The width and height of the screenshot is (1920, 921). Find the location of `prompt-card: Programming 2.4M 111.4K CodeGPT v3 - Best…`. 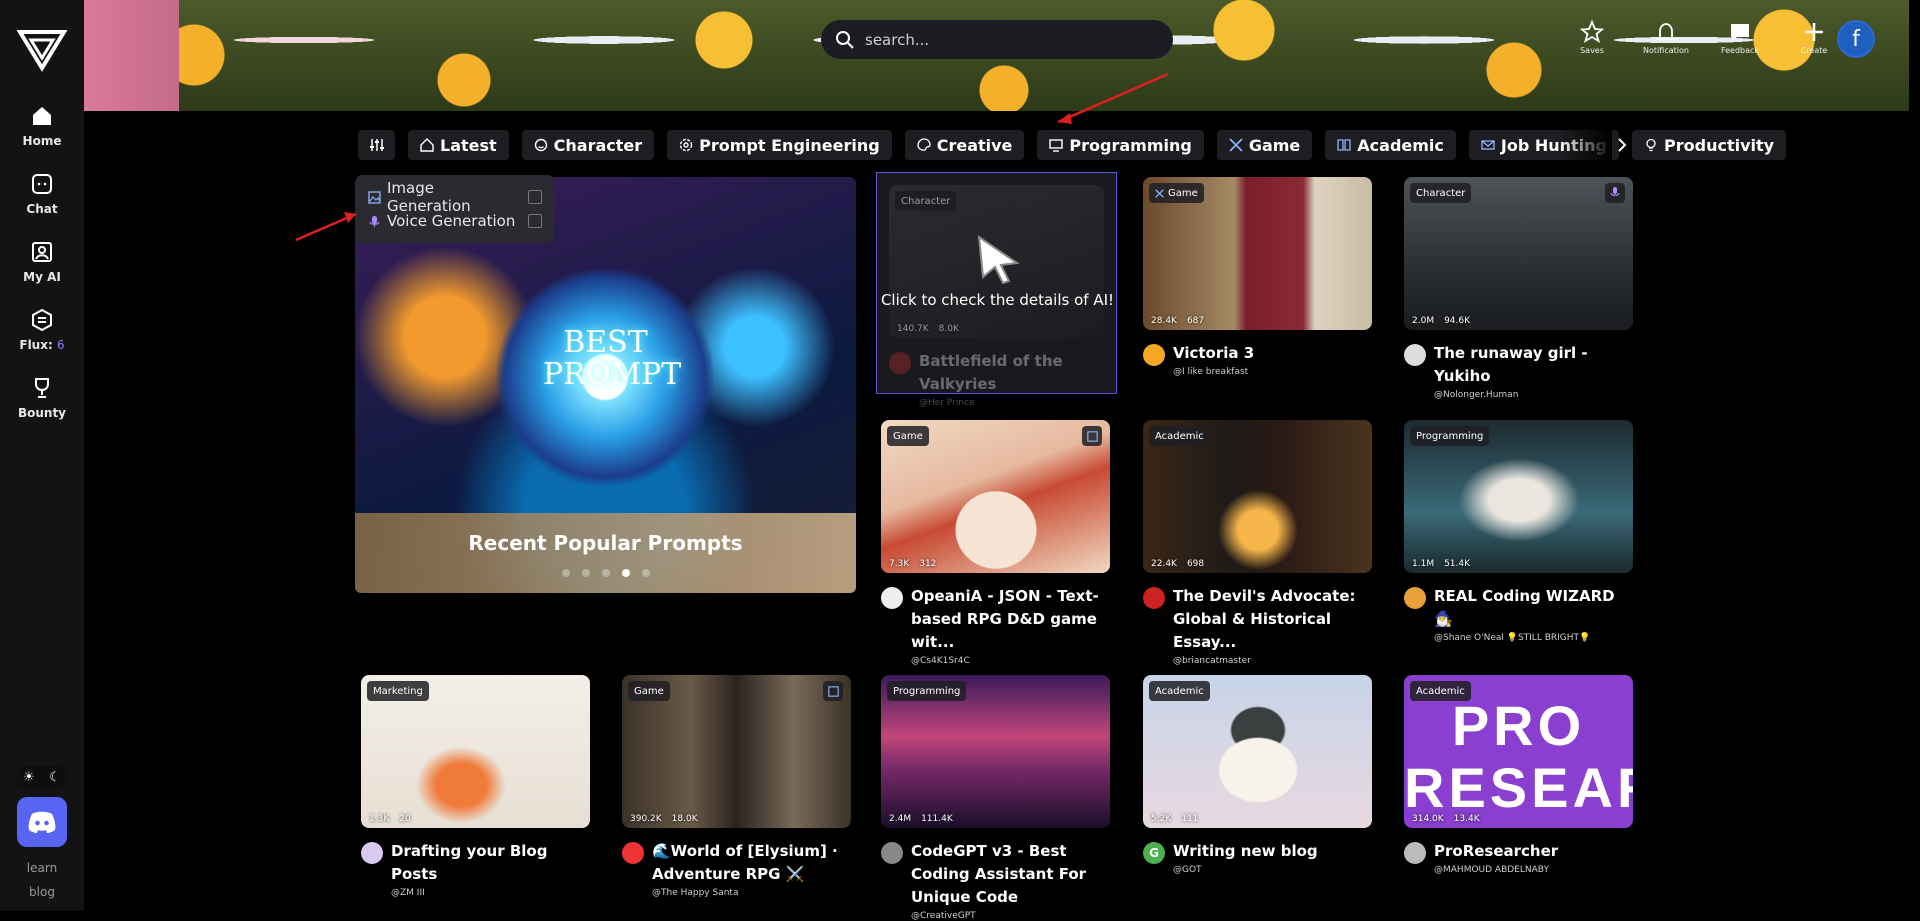

prompt-card: Programming 2.4M 111.4K CodeGPT v3 - Best… is located at coordinates (995, 798).